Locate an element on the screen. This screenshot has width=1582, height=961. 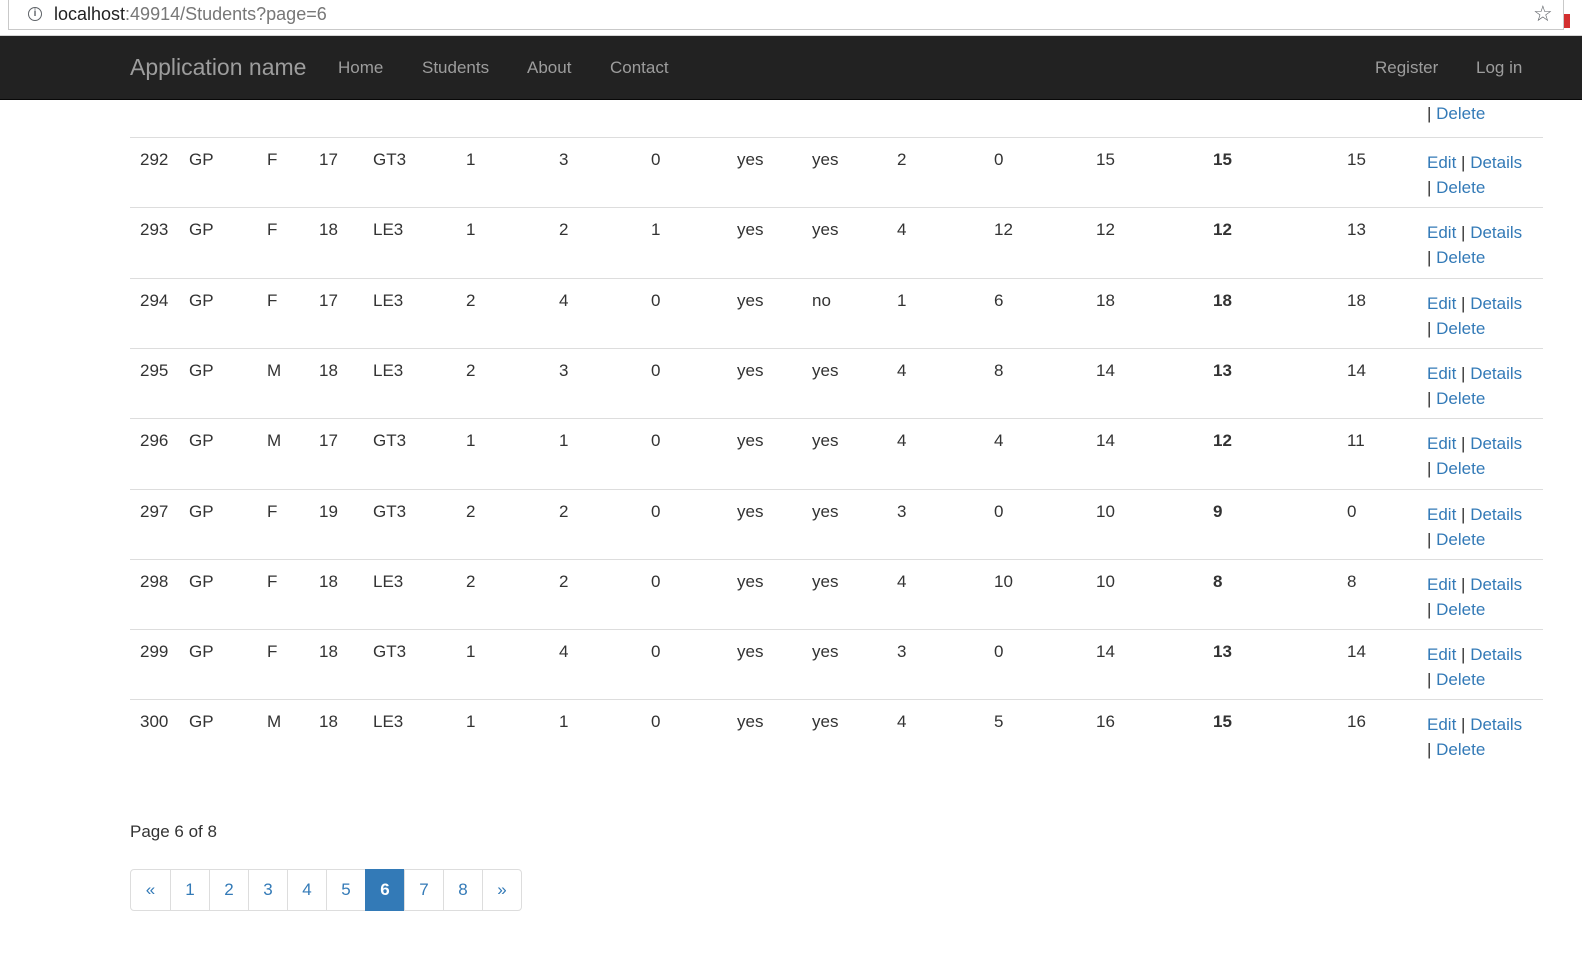
cell-id: 292 is located at coordinates (154, 159).